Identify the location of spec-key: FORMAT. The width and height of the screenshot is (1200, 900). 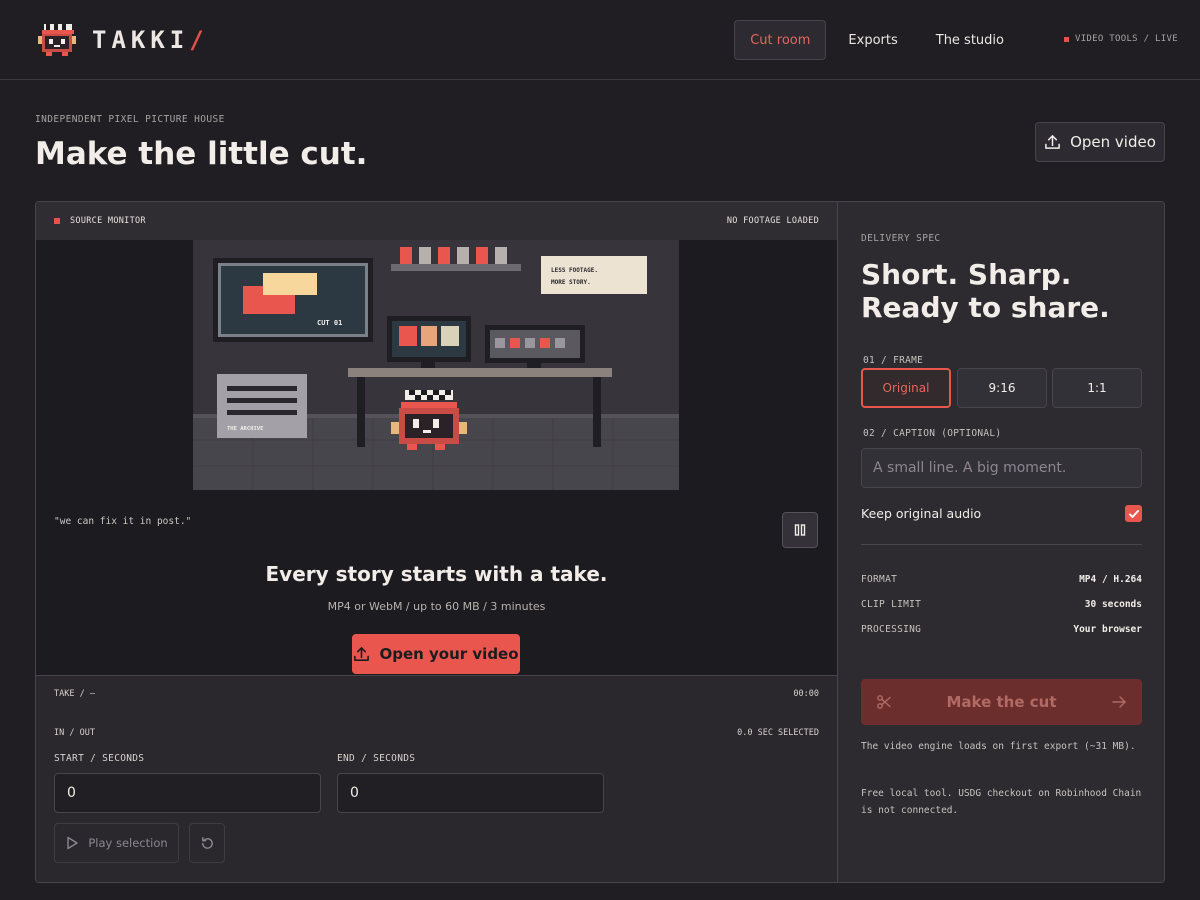
(879, 579).